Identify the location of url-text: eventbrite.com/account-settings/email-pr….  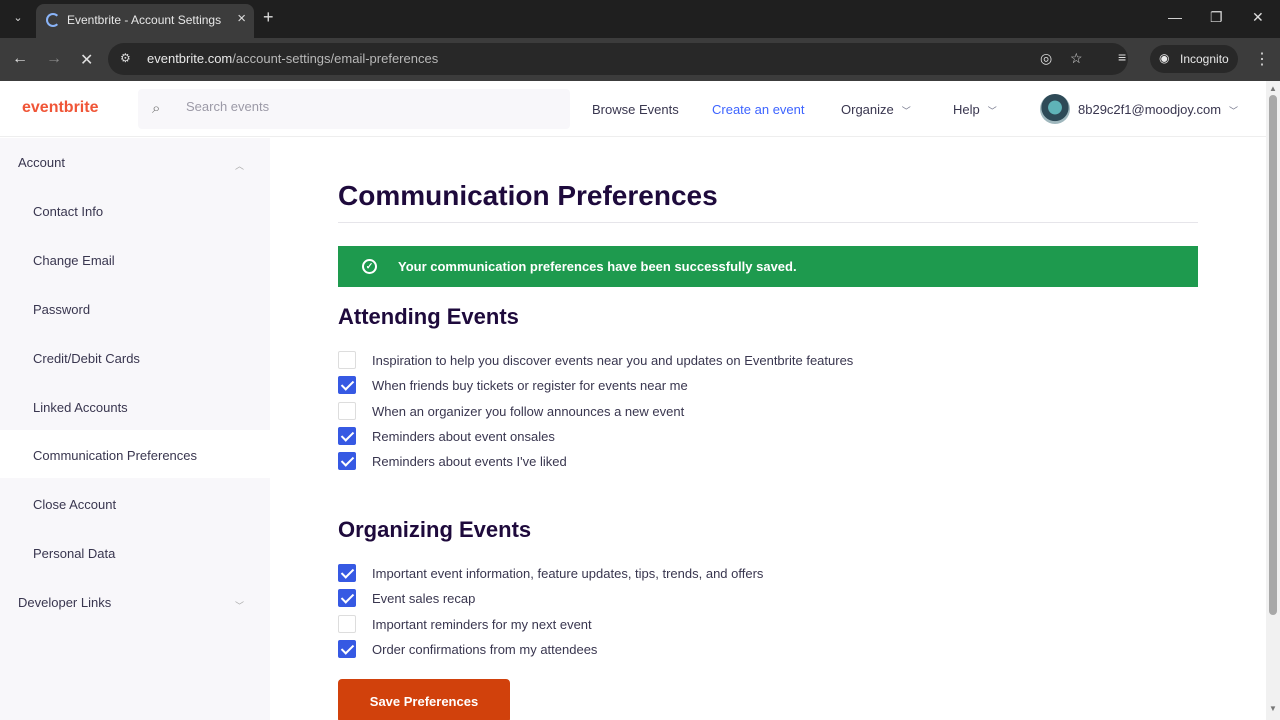
(292, 58).